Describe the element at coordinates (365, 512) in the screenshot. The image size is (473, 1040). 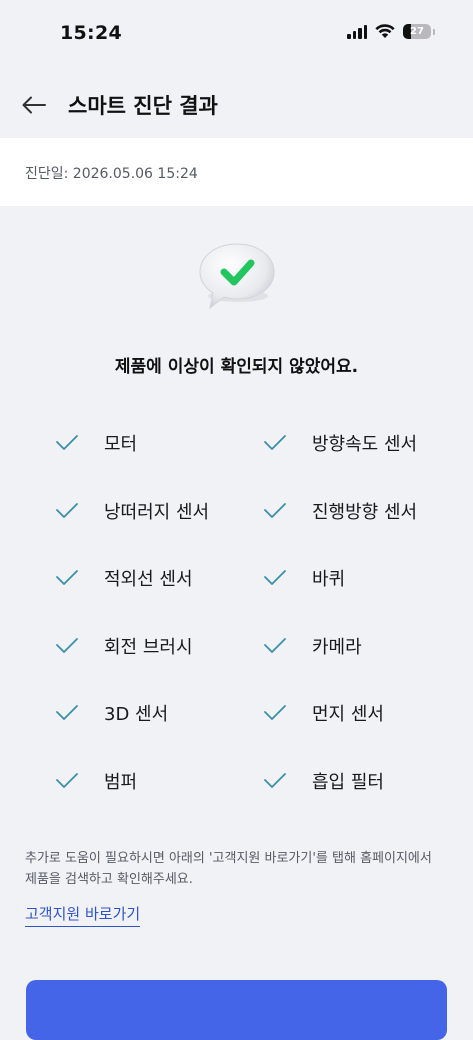
I see `check-item-label: 진행방향 센서` at that location.